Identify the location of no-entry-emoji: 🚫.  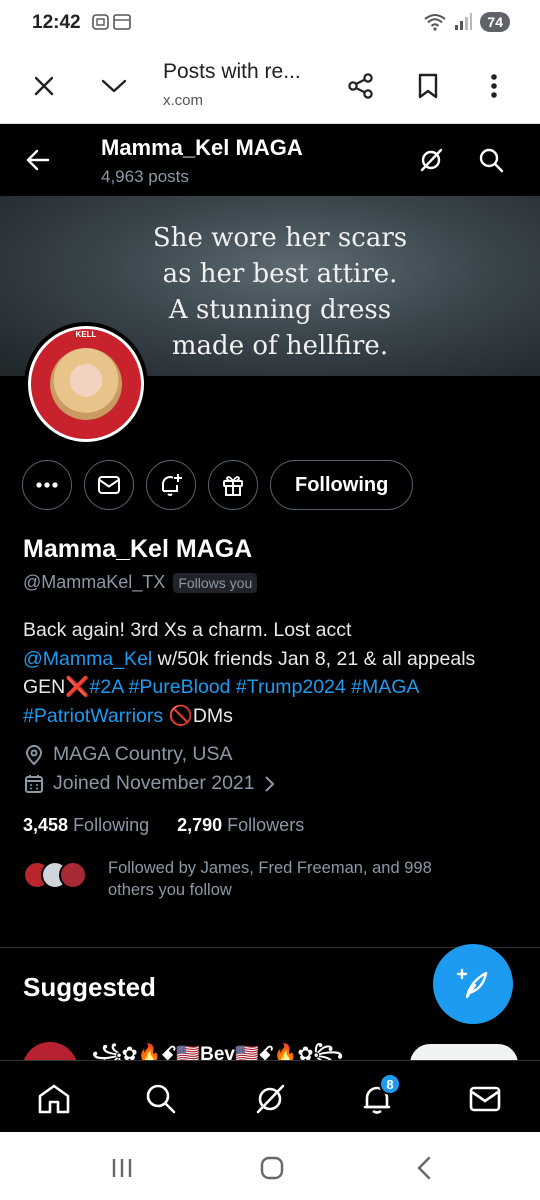
(180, 715).